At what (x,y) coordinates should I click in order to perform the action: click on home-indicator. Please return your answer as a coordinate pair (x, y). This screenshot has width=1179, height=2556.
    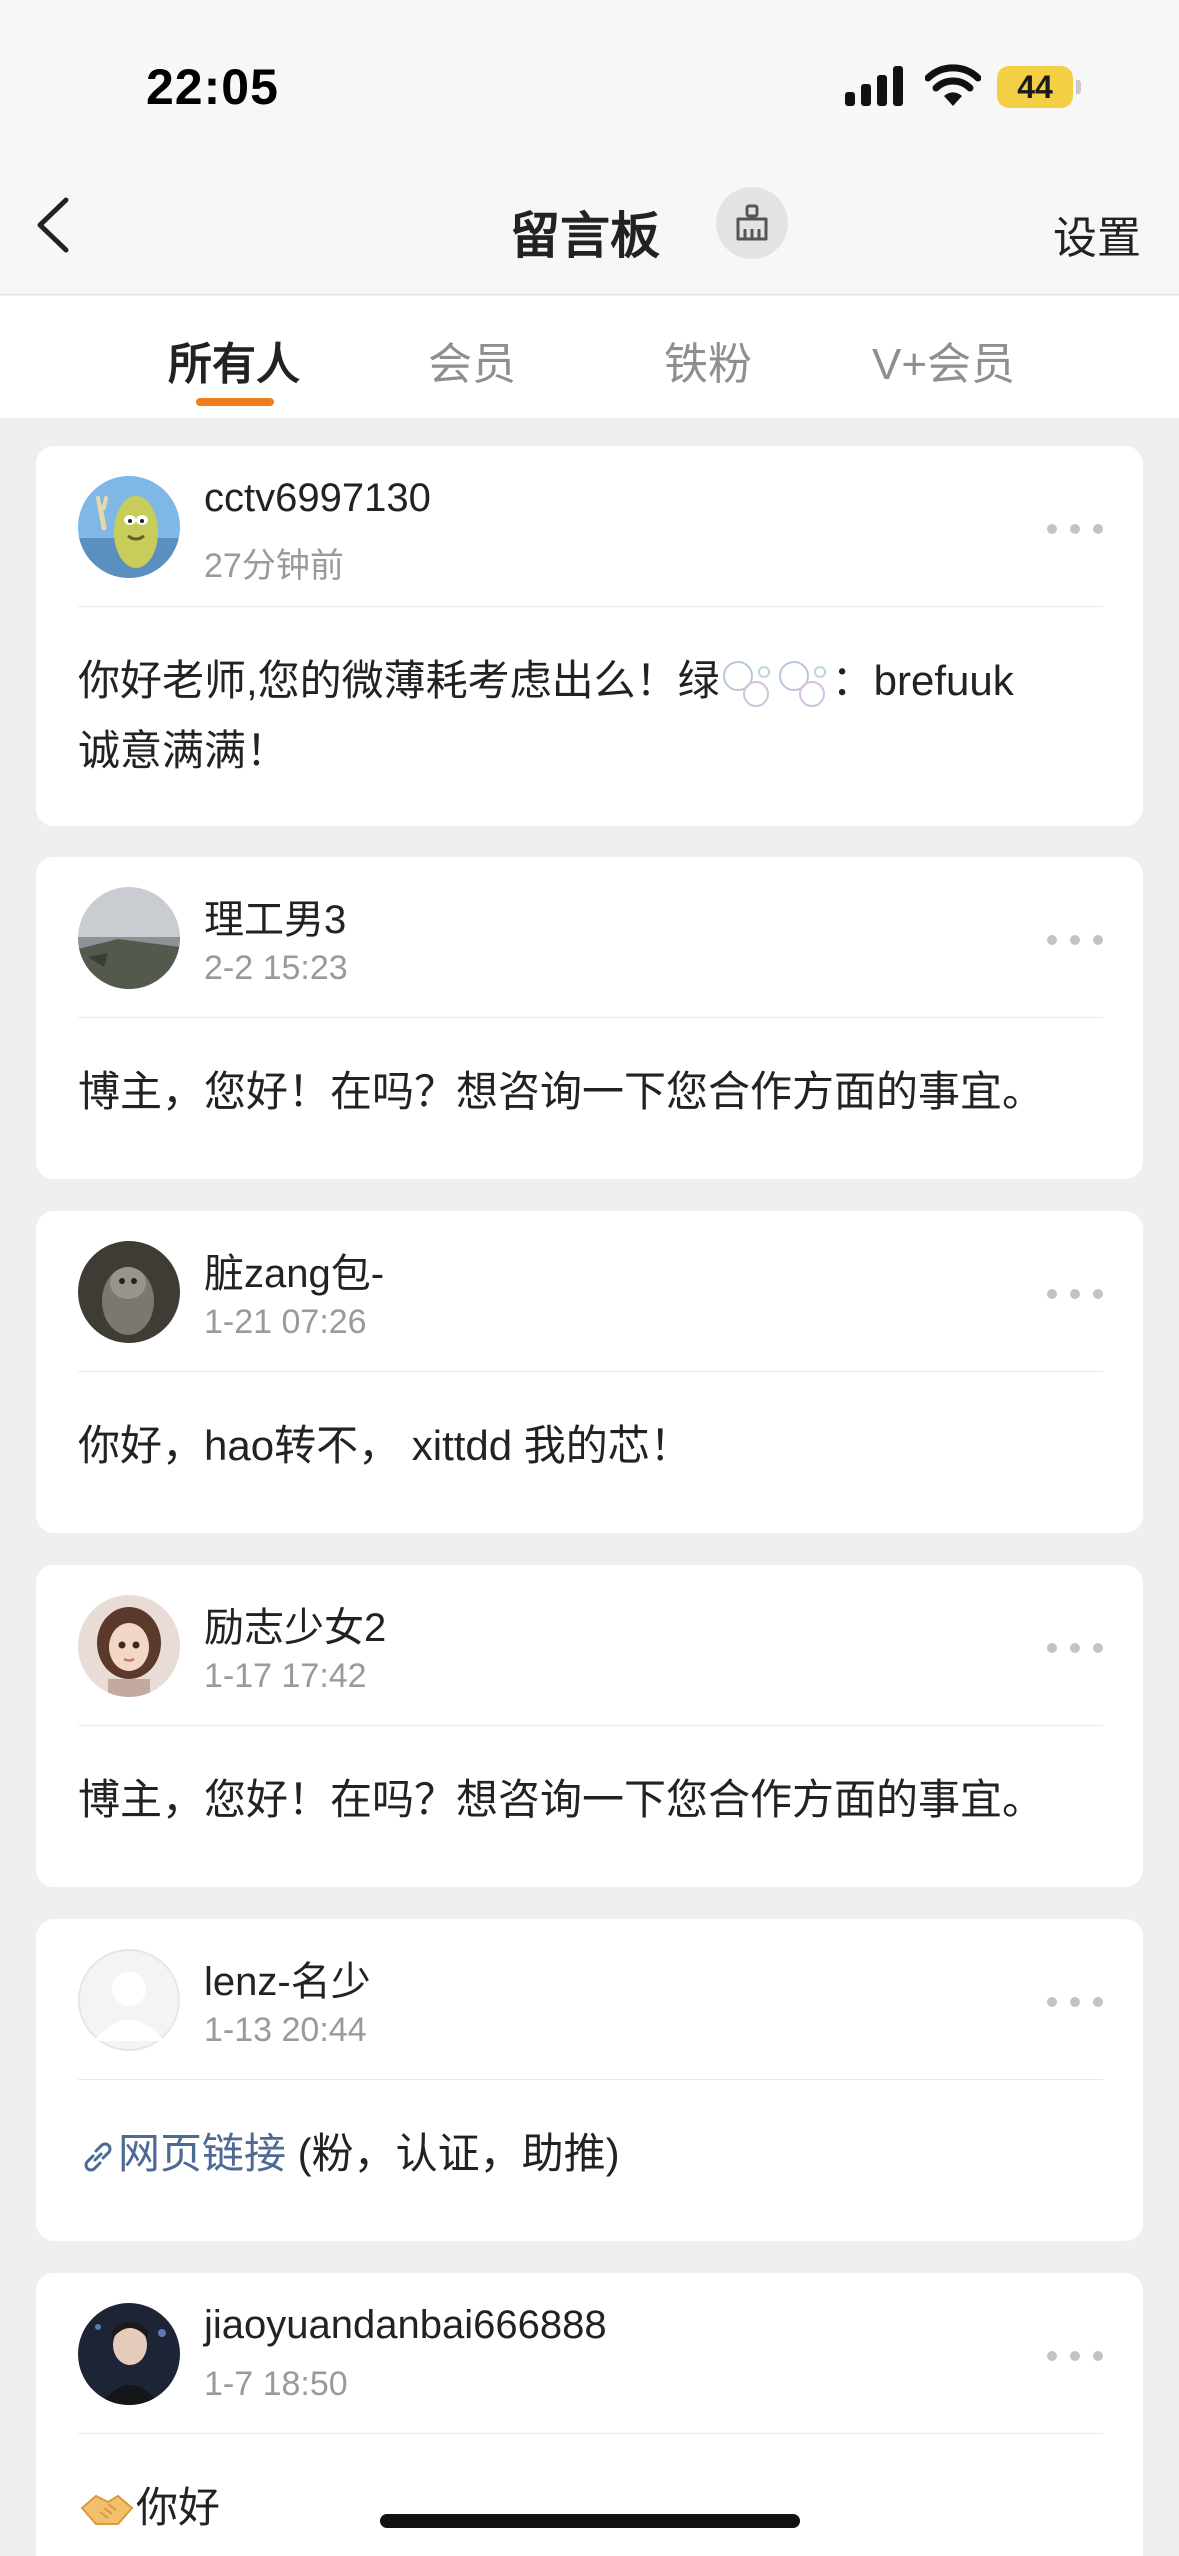
    Looking at the image, I should click on (590, 2521).